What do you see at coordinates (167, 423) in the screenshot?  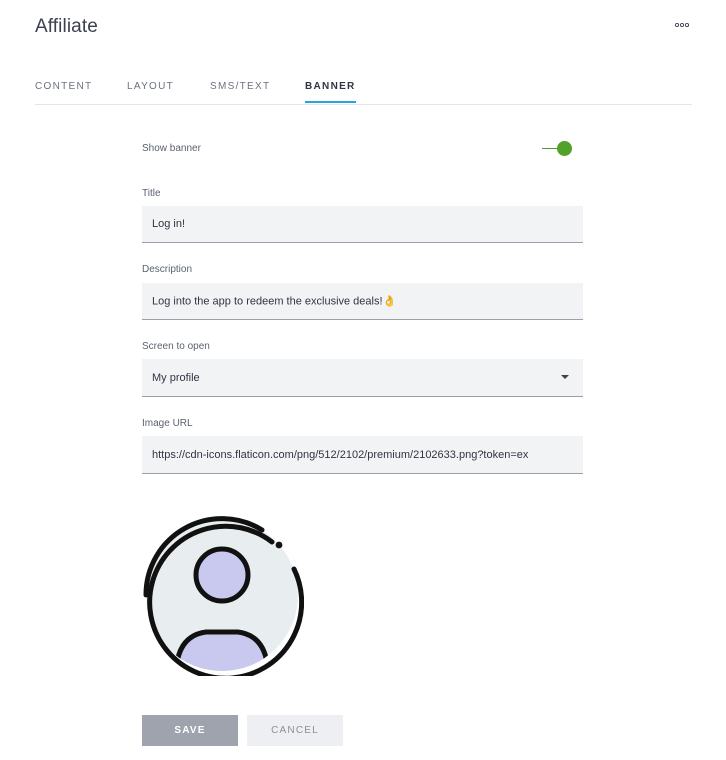 I see `image-url-label: Image URL` at bounding box center [167, 423].